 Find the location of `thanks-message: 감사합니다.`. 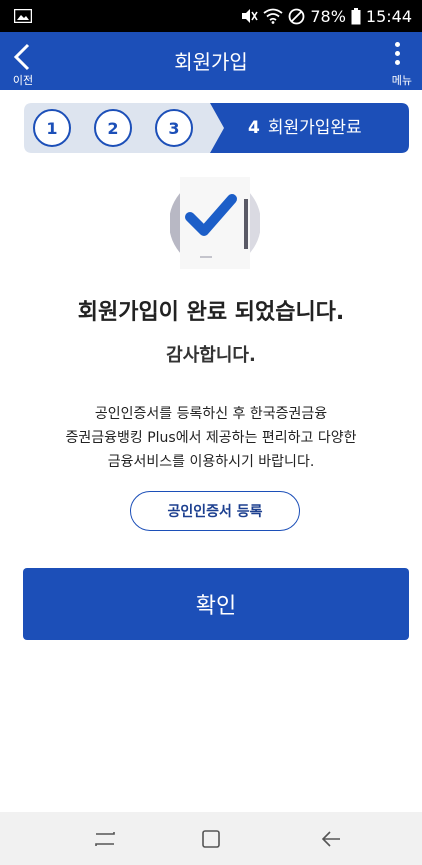

thanks-message: 감사합니다. is located at coordinates (211, 355).